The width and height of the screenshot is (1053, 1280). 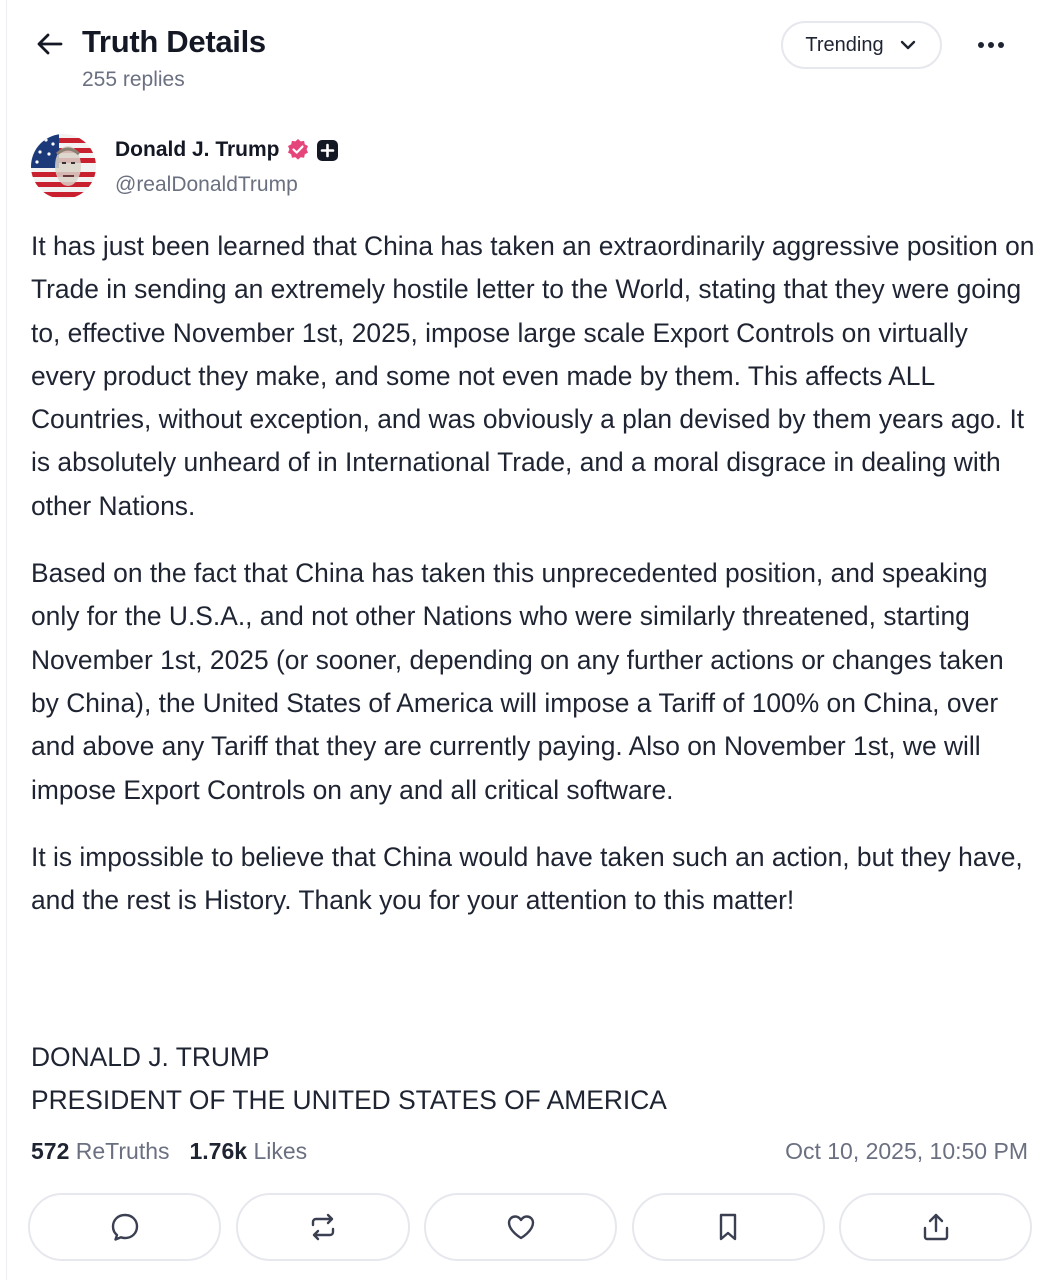 I want to click on retruth-button, so click(x=322, y=1227).